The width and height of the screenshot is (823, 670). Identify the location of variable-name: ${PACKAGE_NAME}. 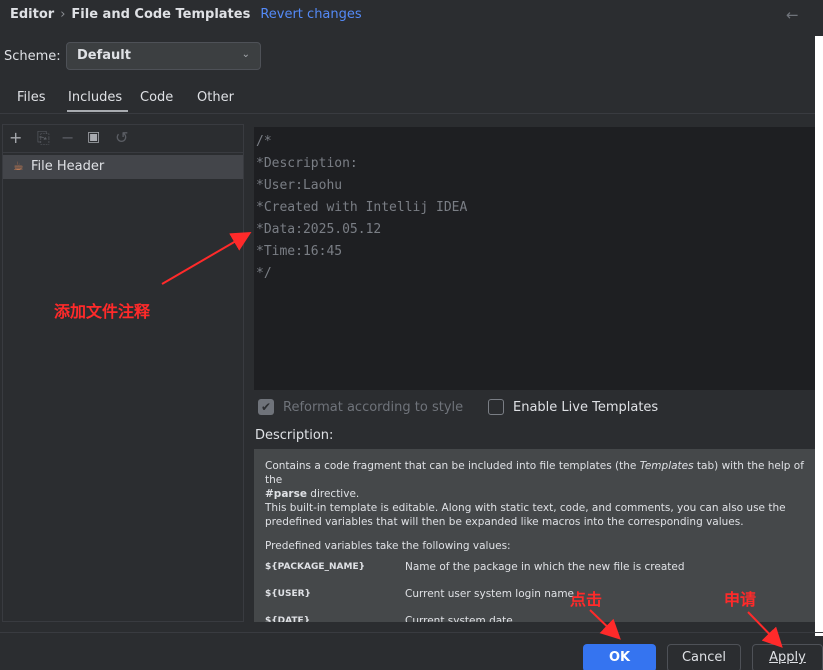
(315, 566).